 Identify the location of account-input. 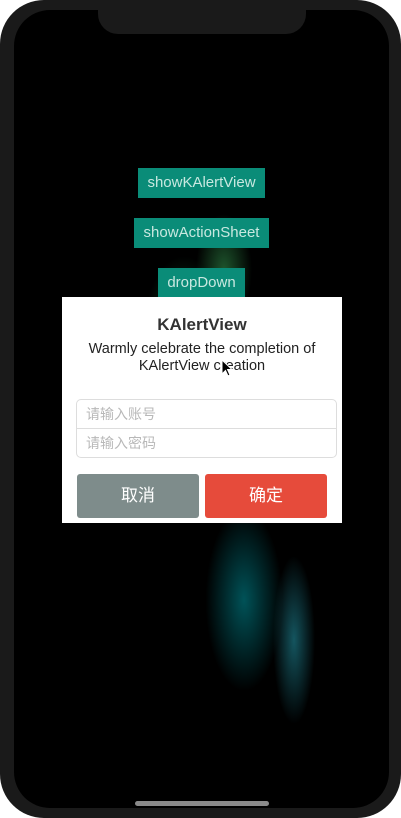
(206, 414).